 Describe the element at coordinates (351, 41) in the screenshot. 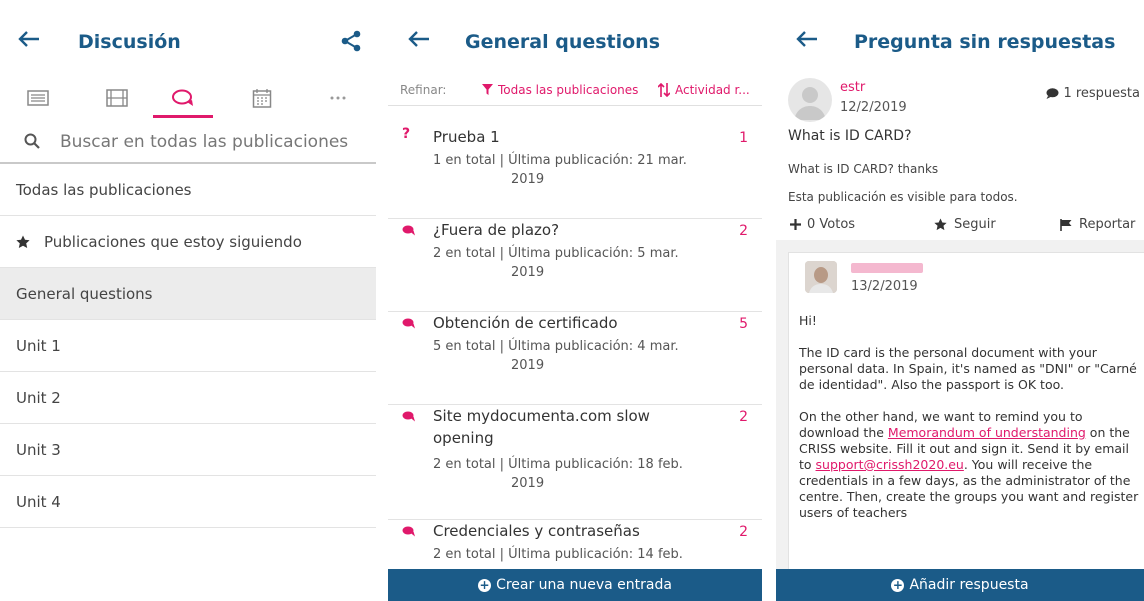

I see `share-icon` at that location.